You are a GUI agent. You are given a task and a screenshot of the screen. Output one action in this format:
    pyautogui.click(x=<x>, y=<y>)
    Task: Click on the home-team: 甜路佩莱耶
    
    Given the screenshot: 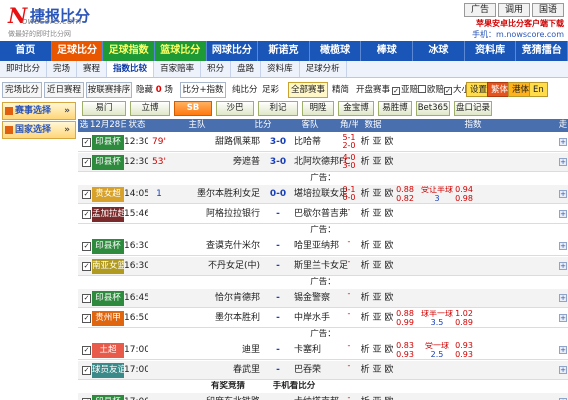 What is the action you would take?
    pyautogui.click(x=212, y=142)
    